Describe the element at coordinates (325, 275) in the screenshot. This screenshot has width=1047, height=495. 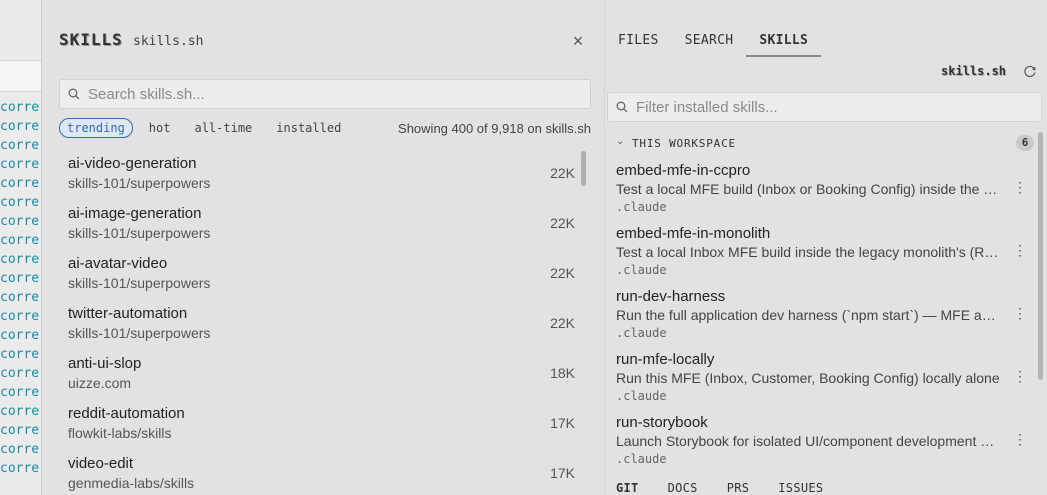
I see `skill-row: ai-avatar-video skills-101/superpowers 22K` at that location.